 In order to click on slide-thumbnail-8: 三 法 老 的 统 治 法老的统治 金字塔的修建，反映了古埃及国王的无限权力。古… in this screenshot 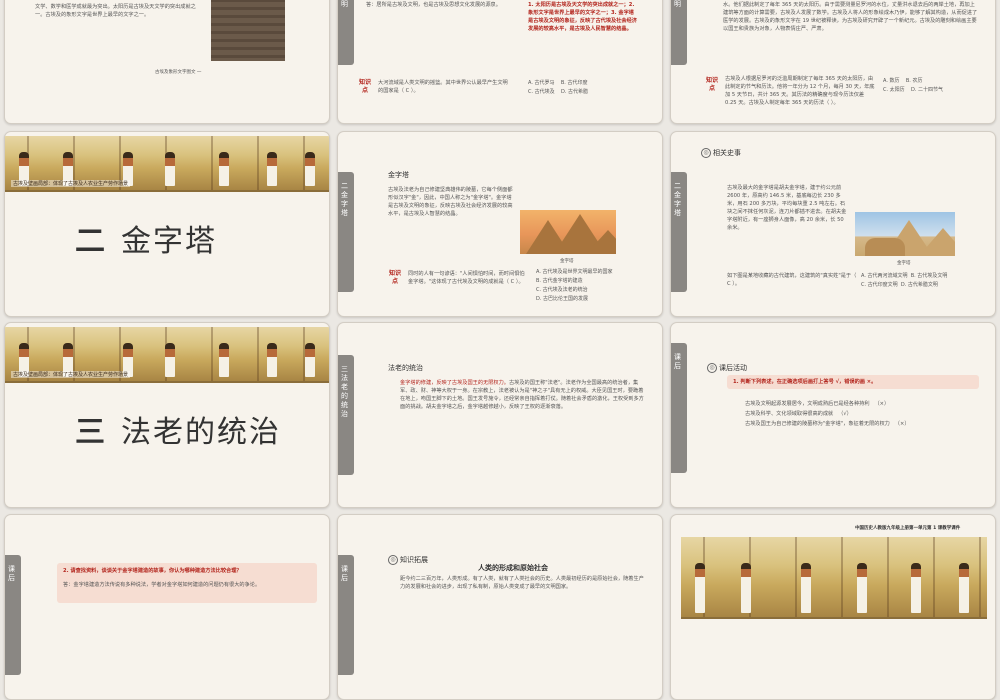, I will do `click(500, 415)`.